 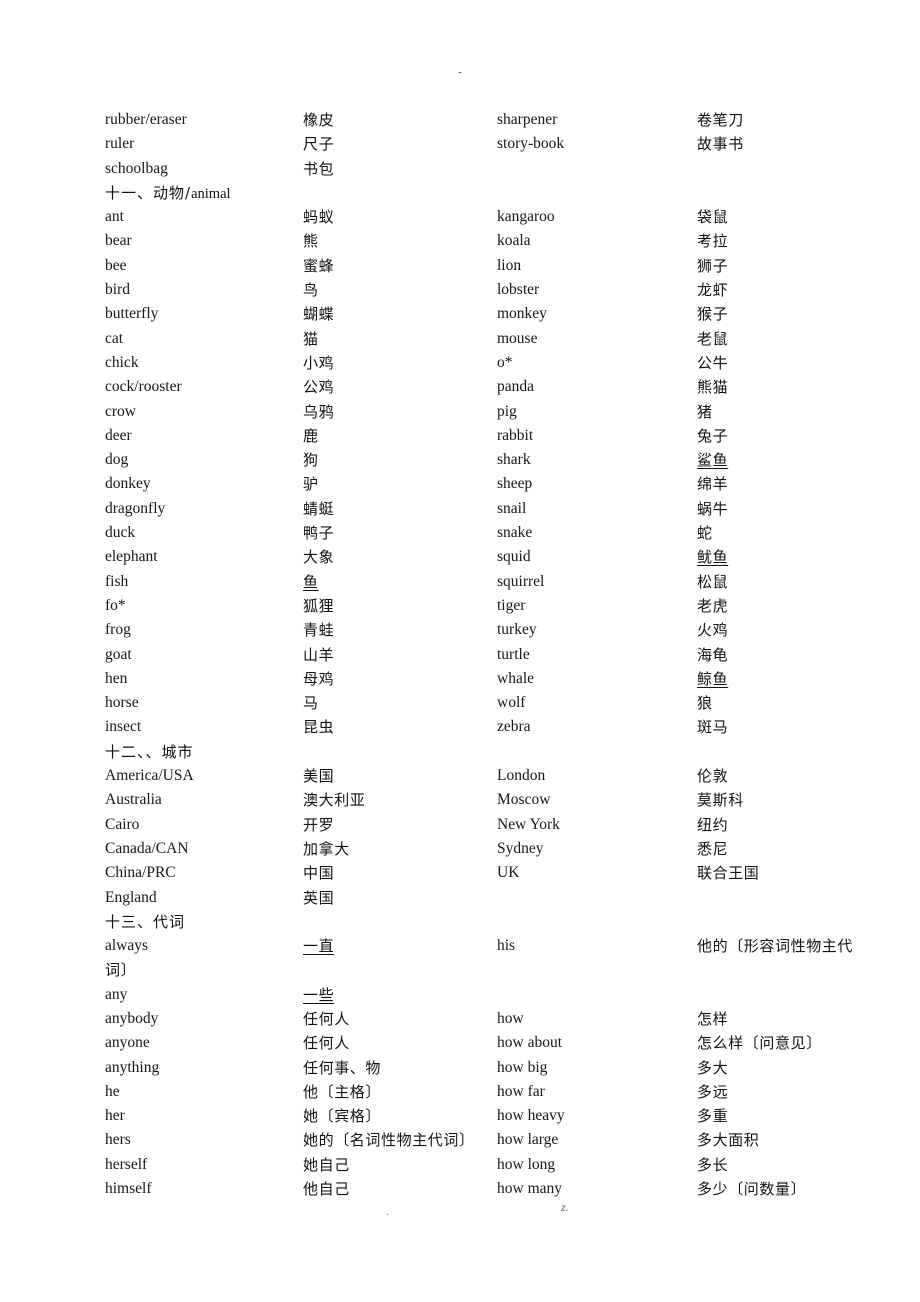 I want to click on entry-term: her, so click(x=115, y=1116).